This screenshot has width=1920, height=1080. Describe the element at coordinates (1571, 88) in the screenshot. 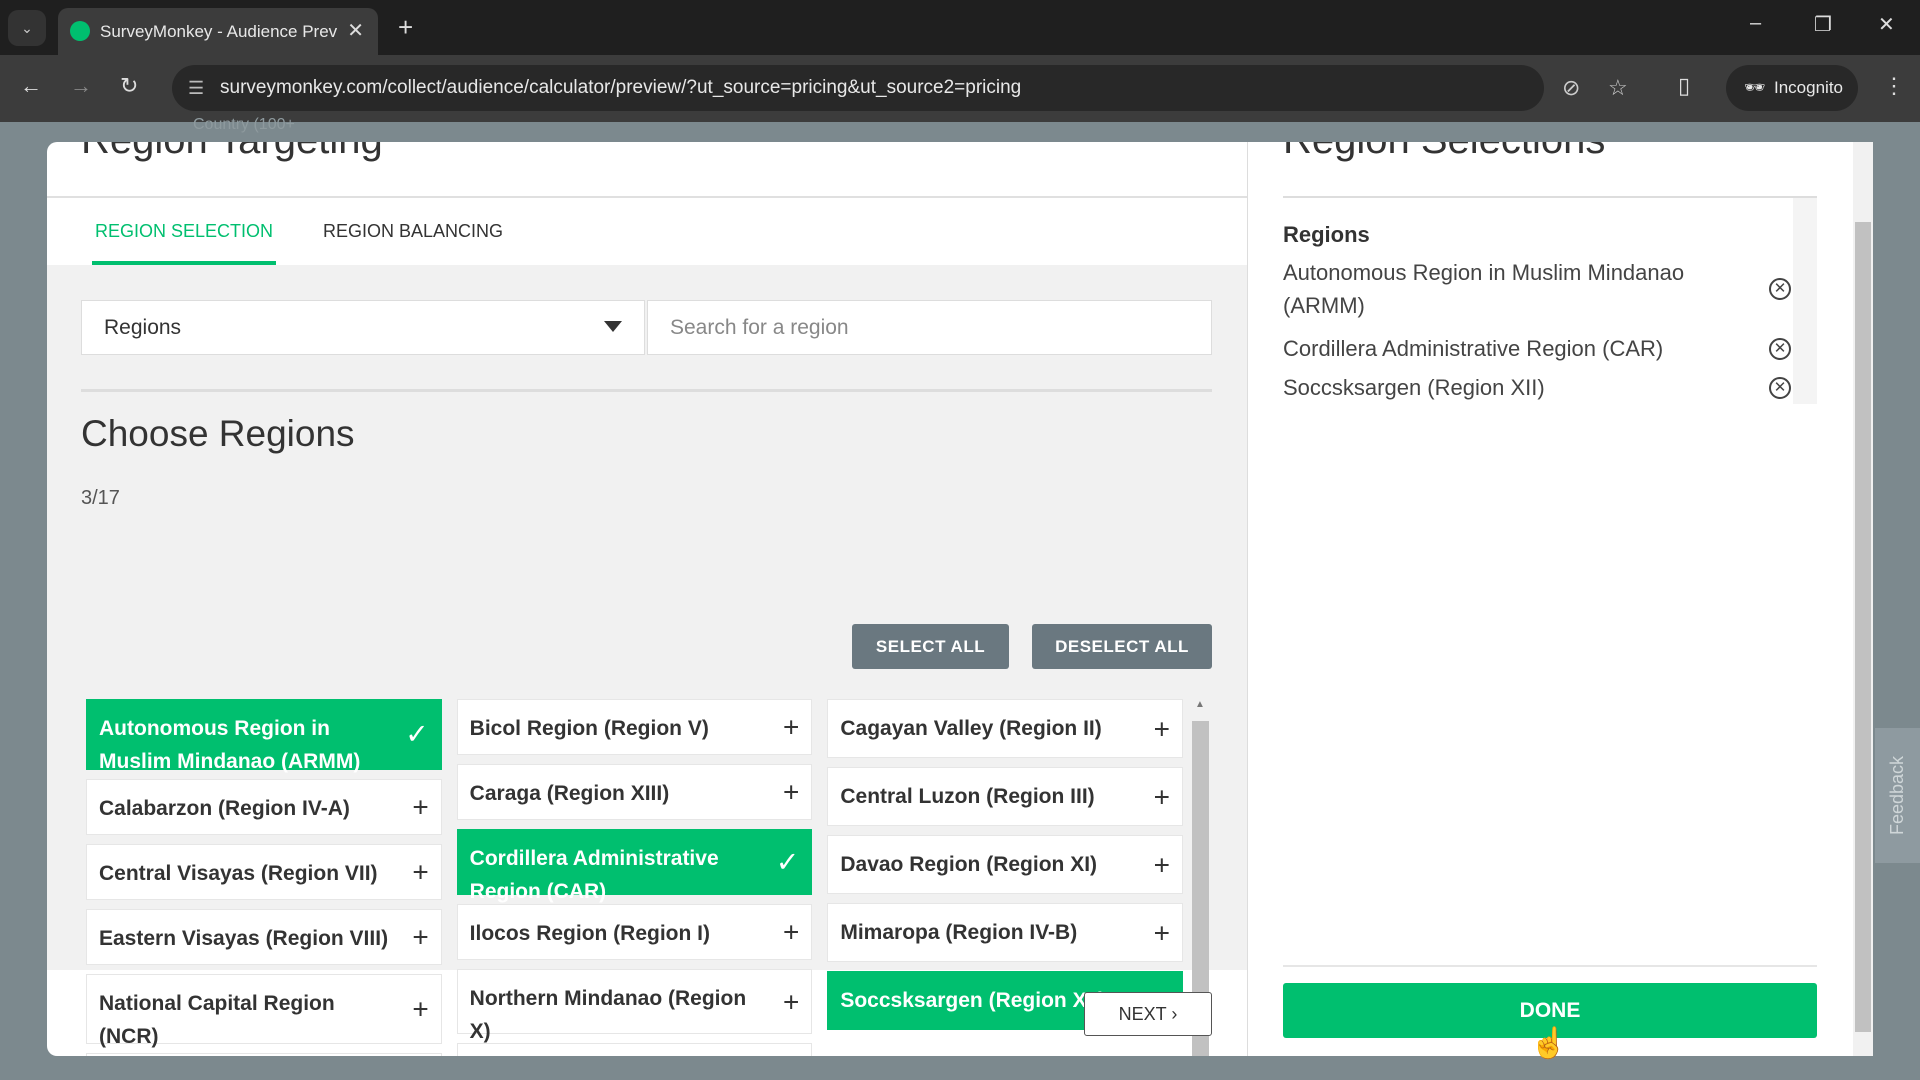

I see `eye-off-icon: ⊘` at that location.